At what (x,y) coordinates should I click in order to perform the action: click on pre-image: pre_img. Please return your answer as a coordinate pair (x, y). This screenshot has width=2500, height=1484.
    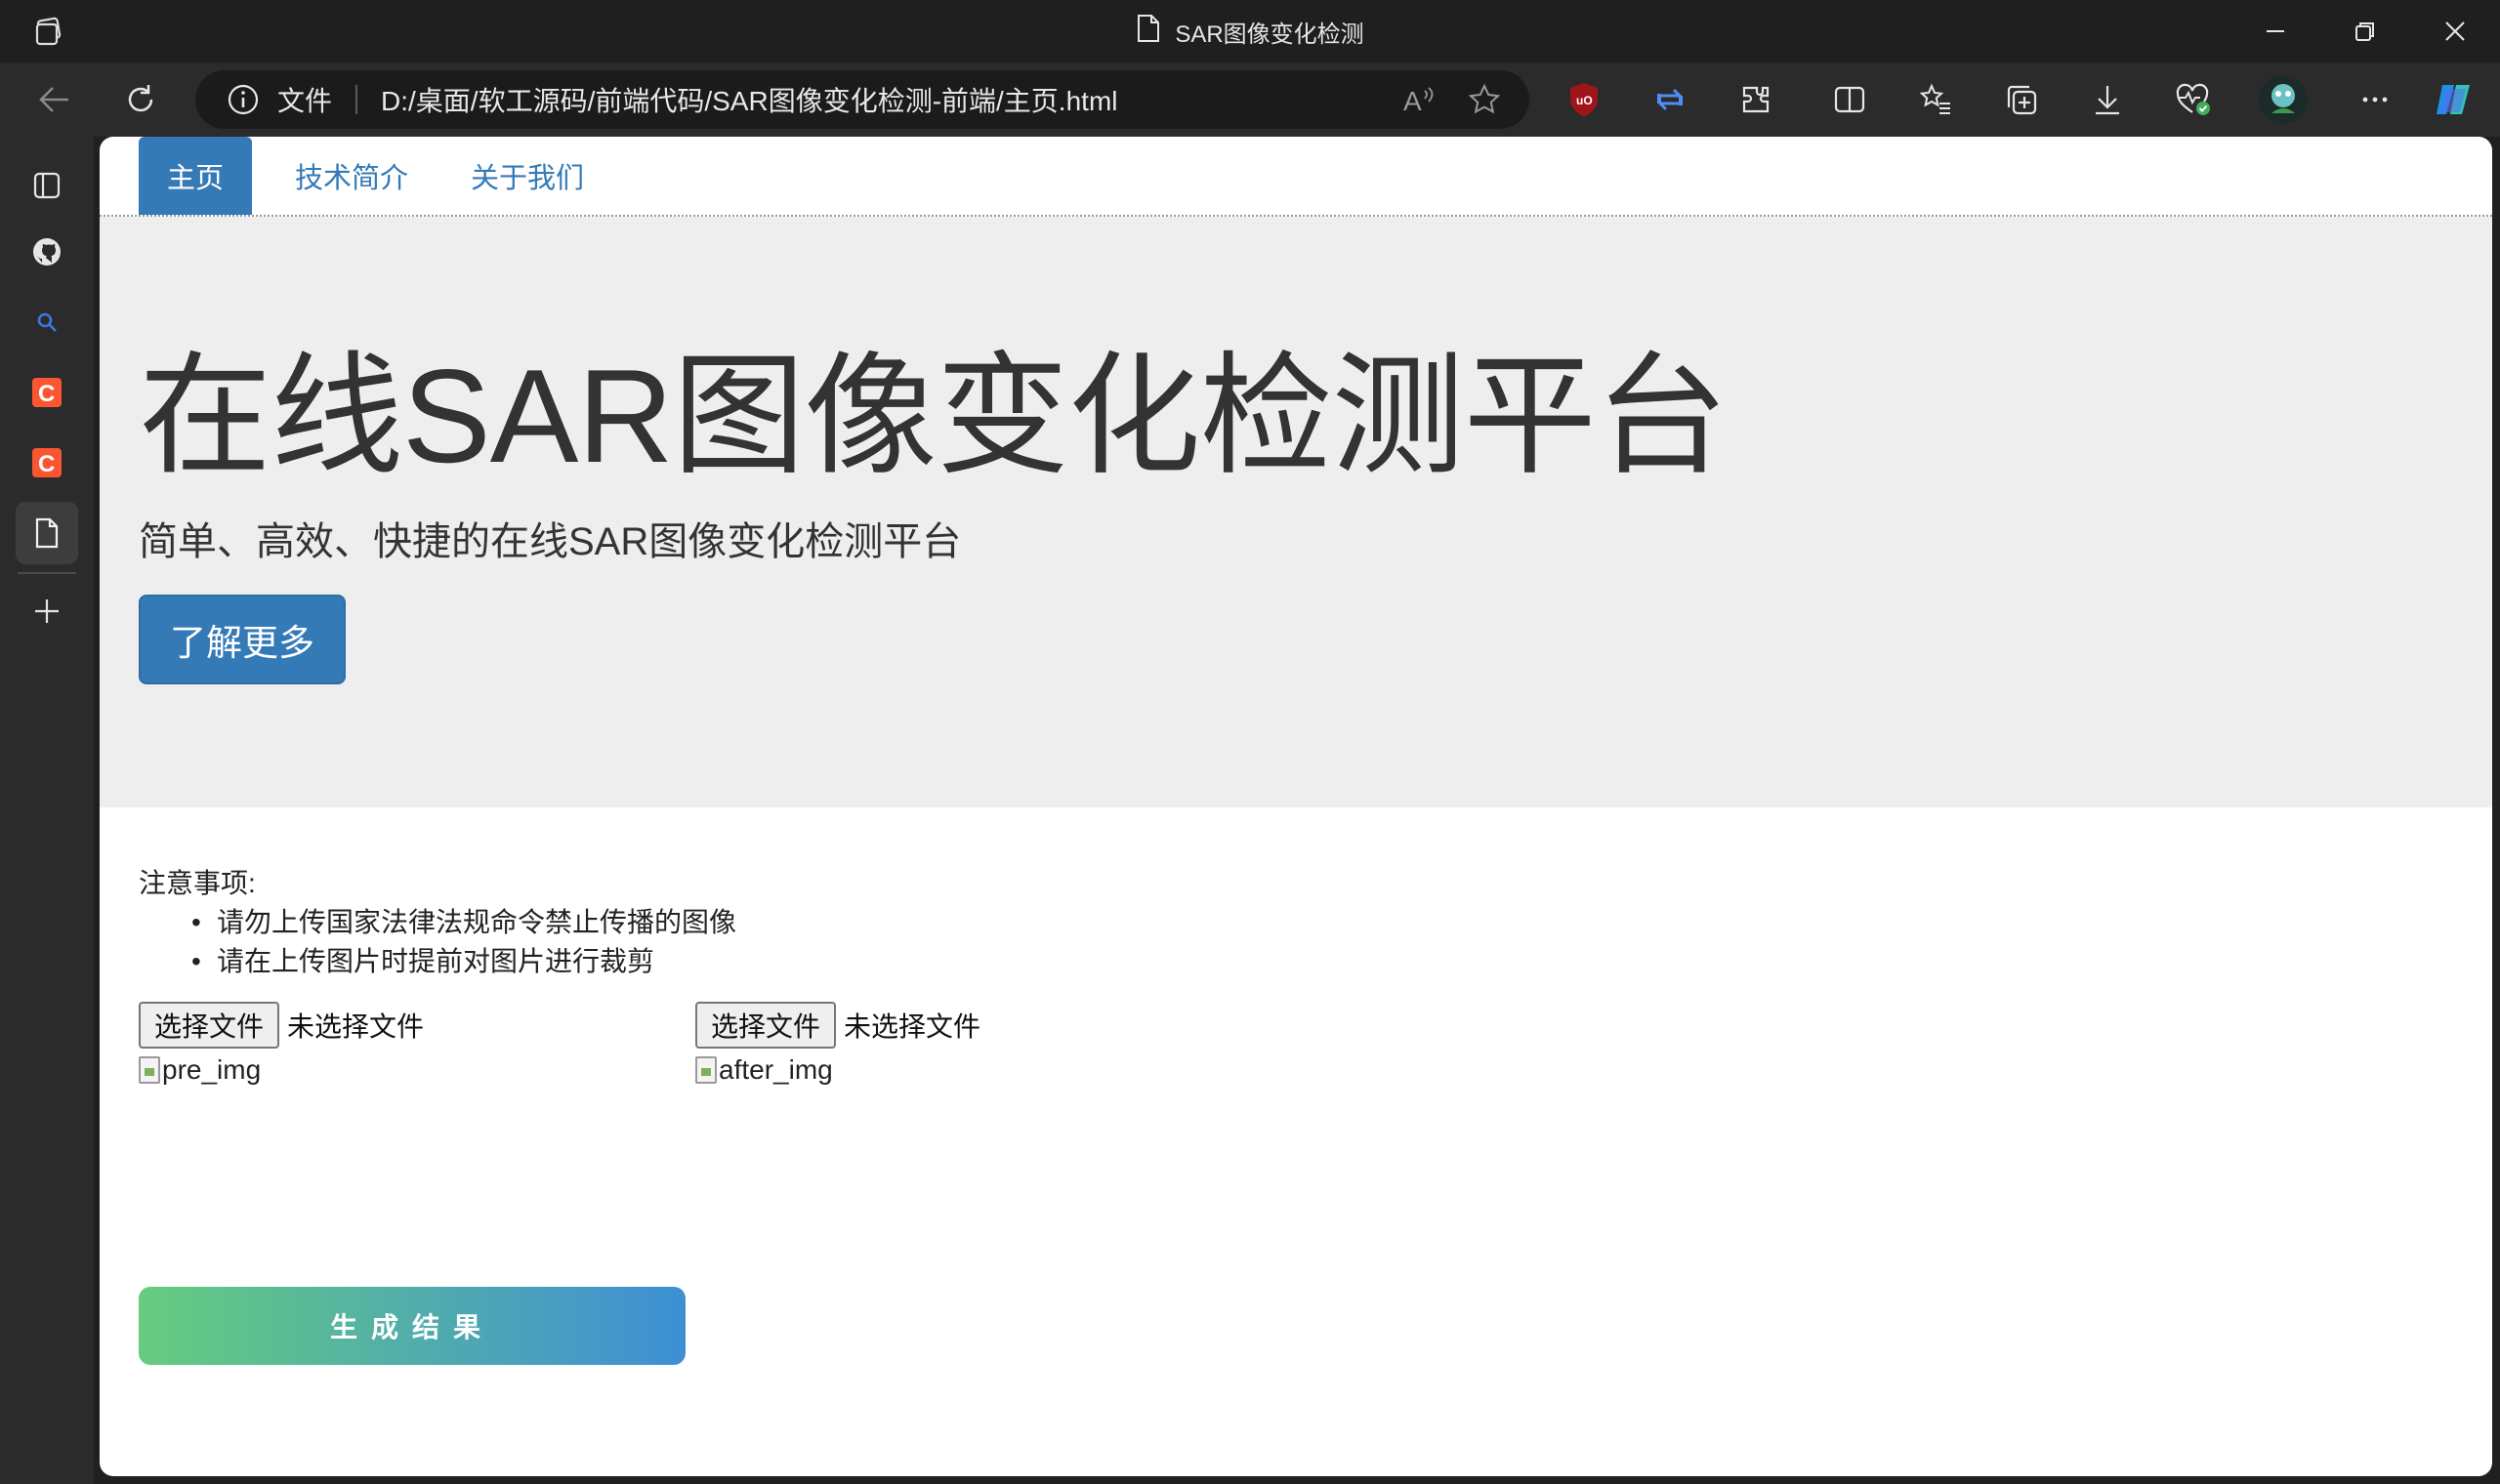
    Looking at the image, I should click on (200, 1070).